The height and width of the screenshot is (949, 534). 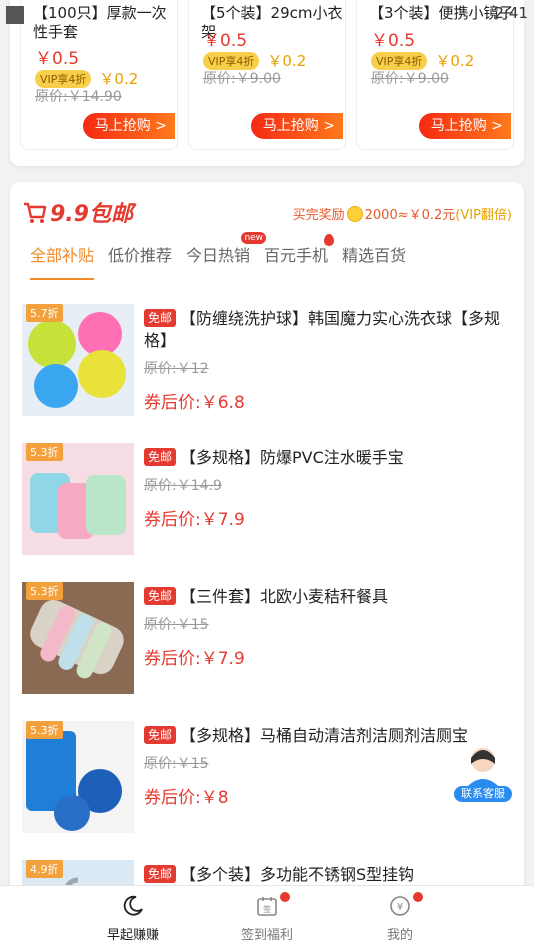 I want to click on reward-info: 买完奖励 2000≈￥0.2元 (VIP翻倍), so click(x=402, y=213).